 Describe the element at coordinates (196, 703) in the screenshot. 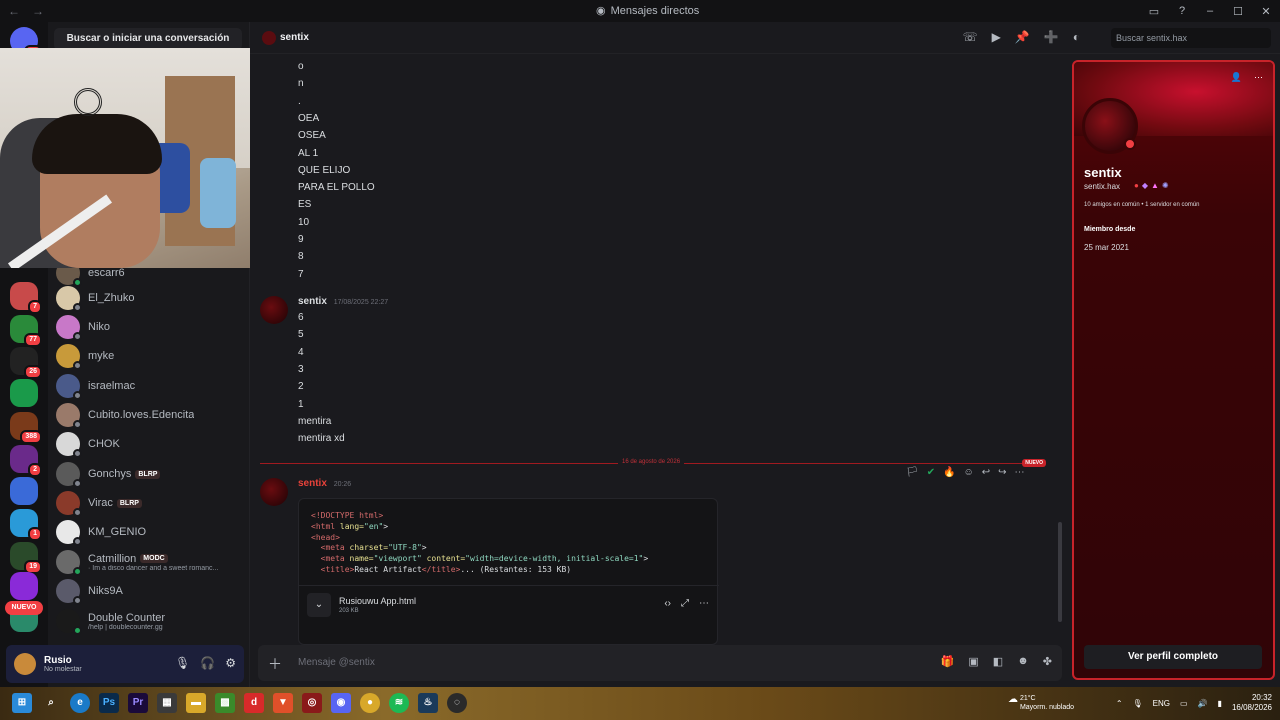

I see `folder-icon: ▬` at that location.